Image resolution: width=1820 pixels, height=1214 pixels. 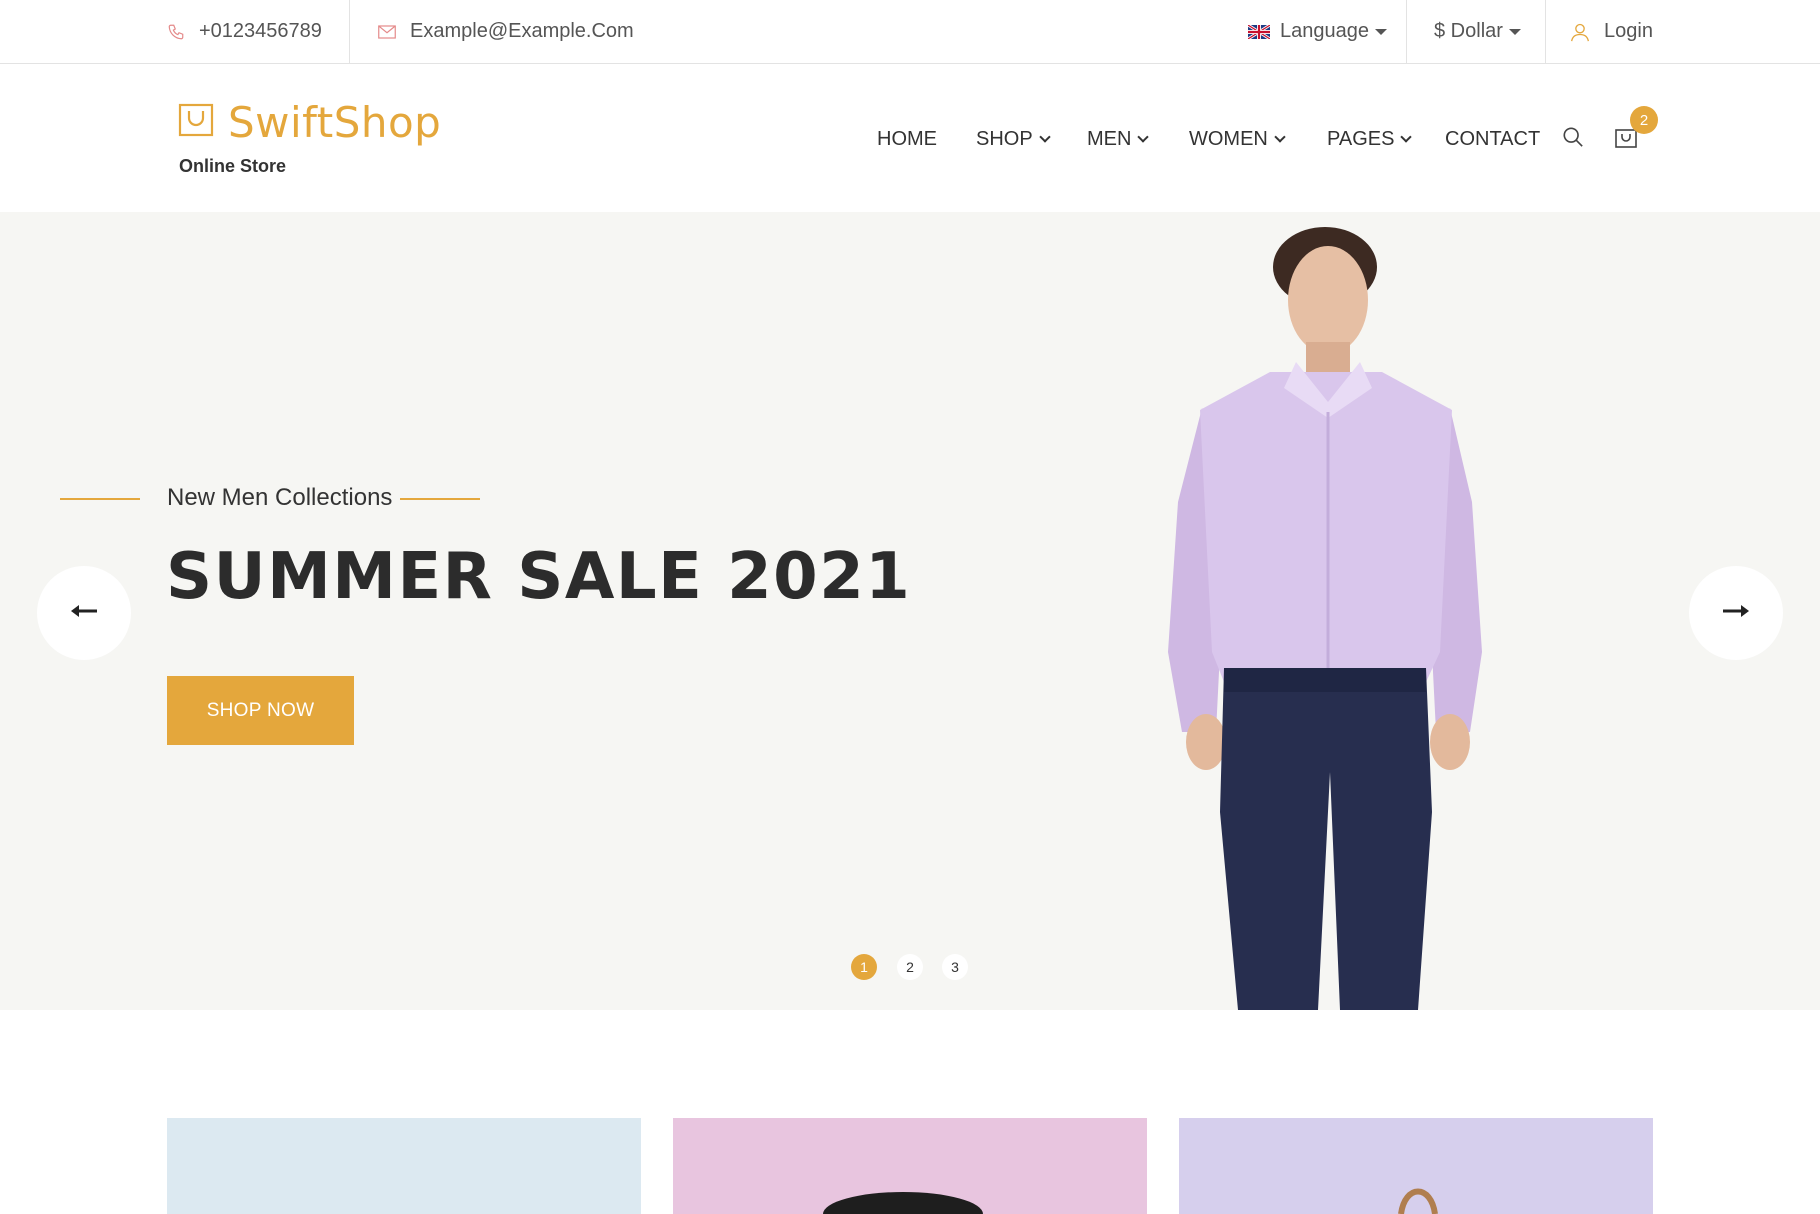 I want to click on nav-shop: SHOP, so click(x=1013, y=139).